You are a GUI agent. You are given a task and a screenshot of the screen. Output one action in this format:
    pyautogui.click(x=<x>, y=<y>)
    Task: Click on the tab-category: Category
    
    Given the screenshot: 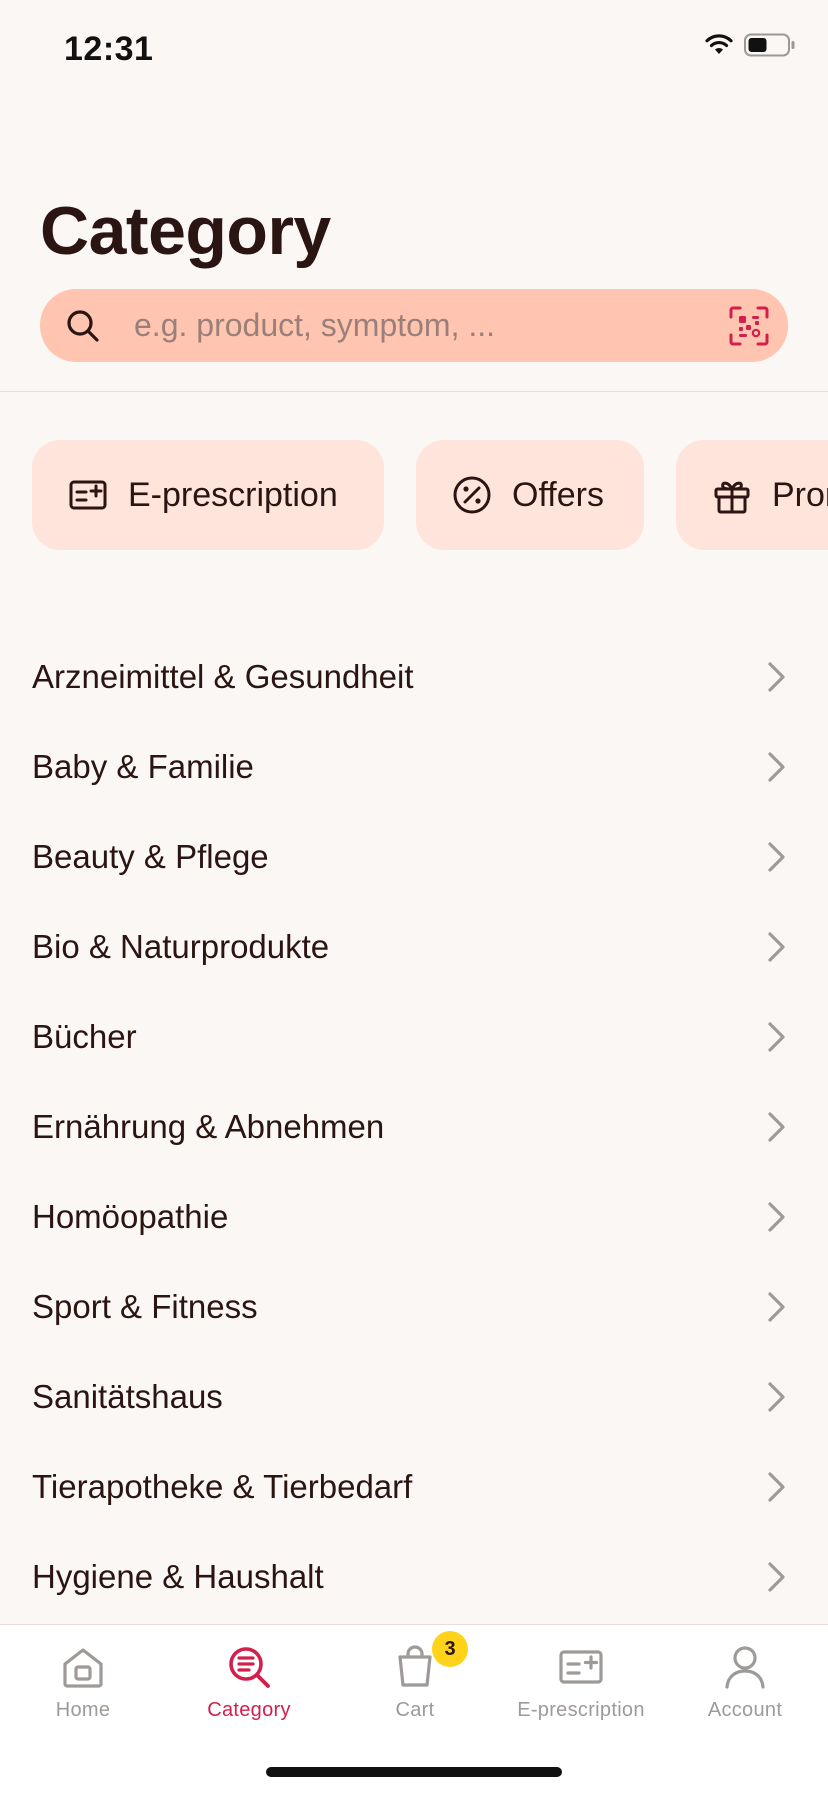 What is the action you would take?
    pyautogui.click(x=249, y=1680)
    